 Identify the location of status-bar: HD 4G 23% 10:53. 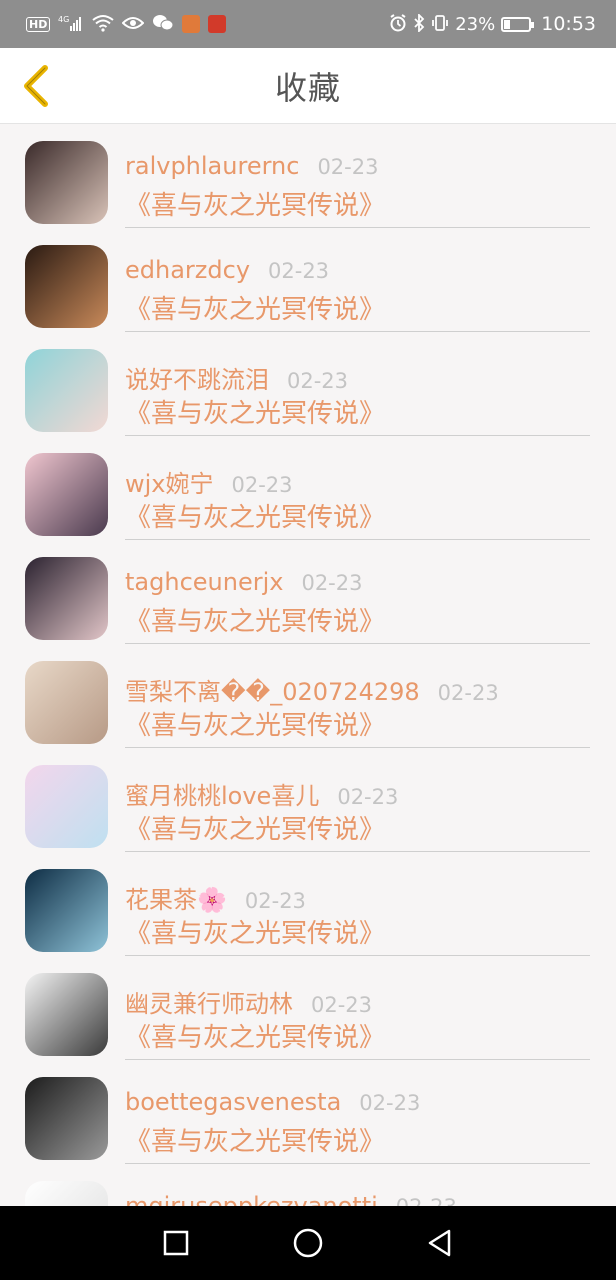
(308, 24).